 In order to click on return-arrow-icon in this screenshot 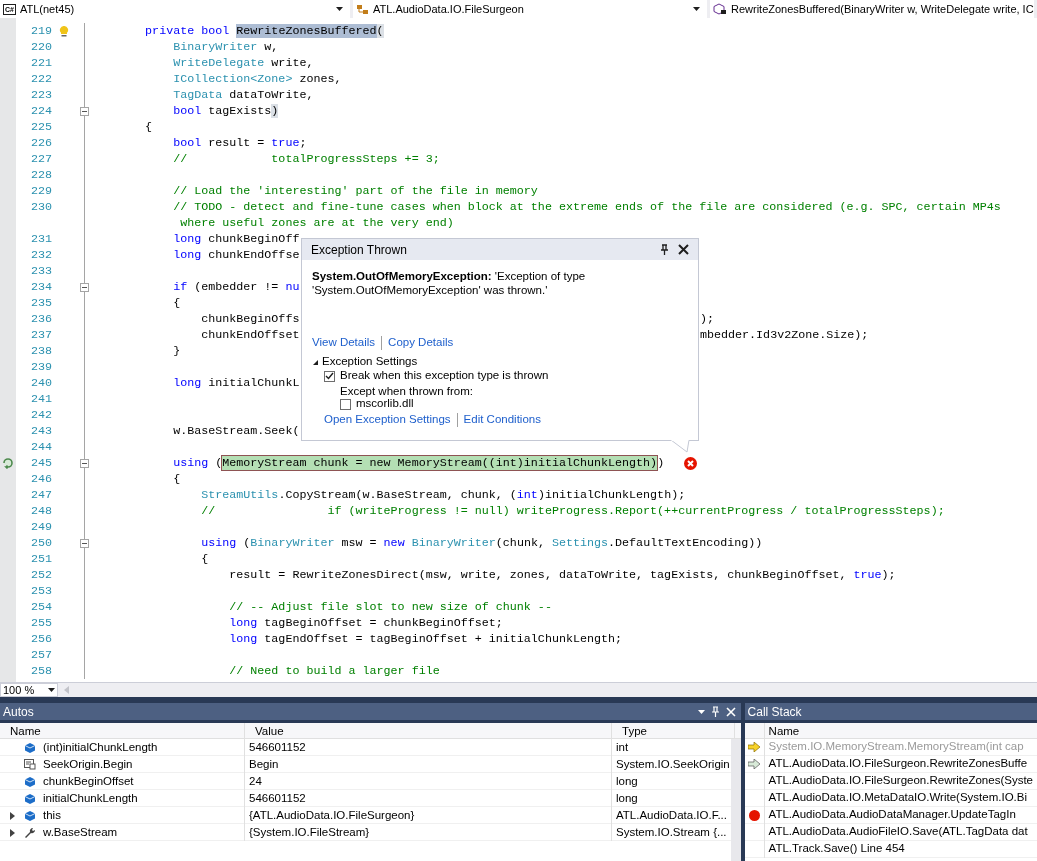, I will do `click(8, 463)`.